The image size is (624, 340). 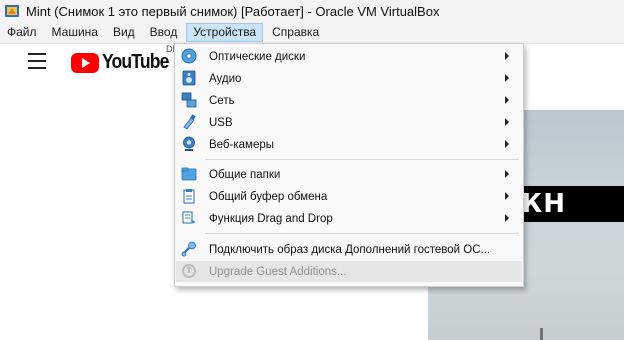 I want to click on menu-file: Файл, so click(x=22, y=32).